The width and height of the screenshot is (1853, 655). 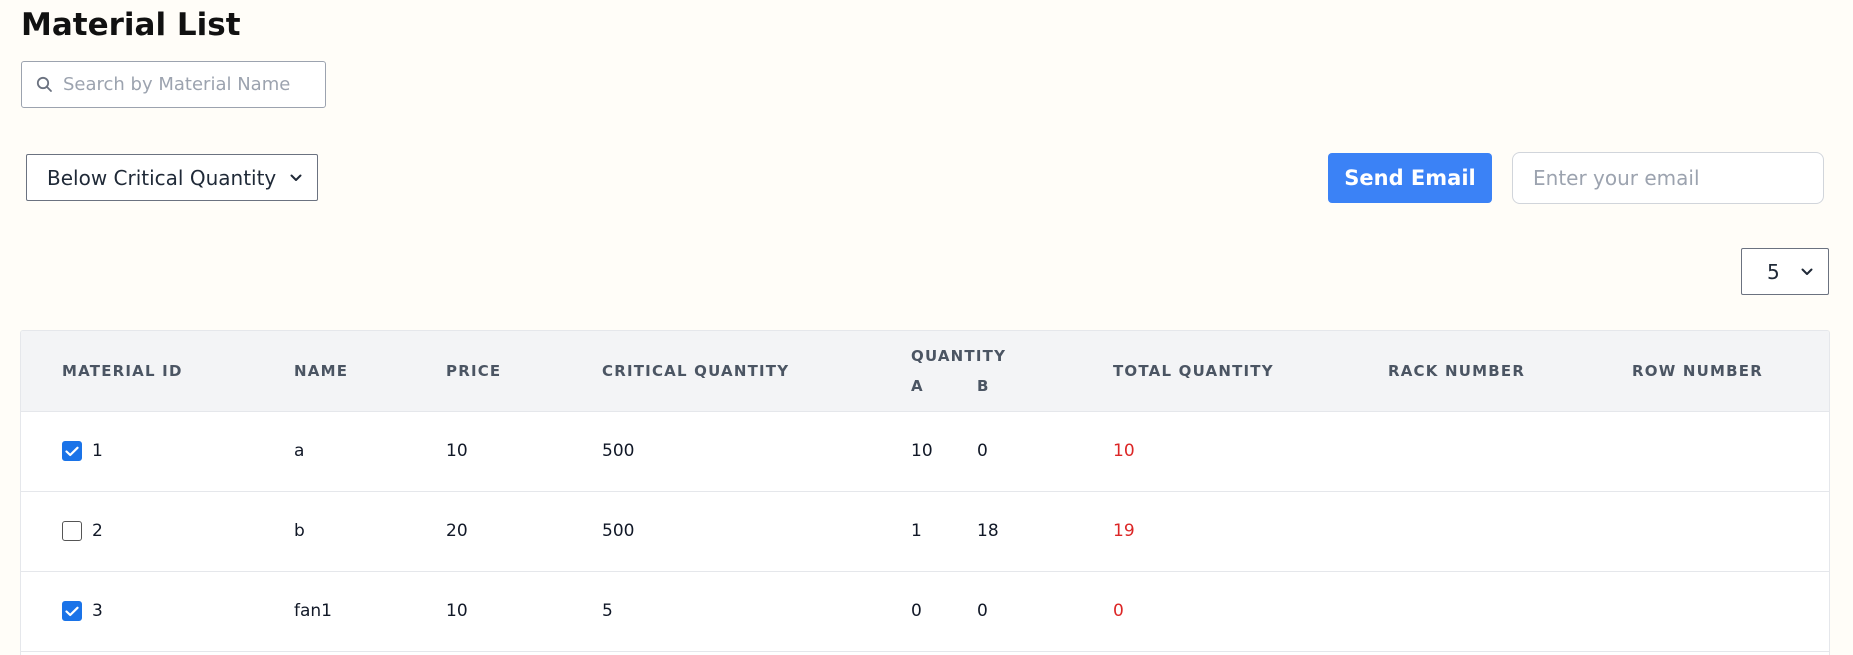 I want to click on search-input, so click(x=188, y=84).